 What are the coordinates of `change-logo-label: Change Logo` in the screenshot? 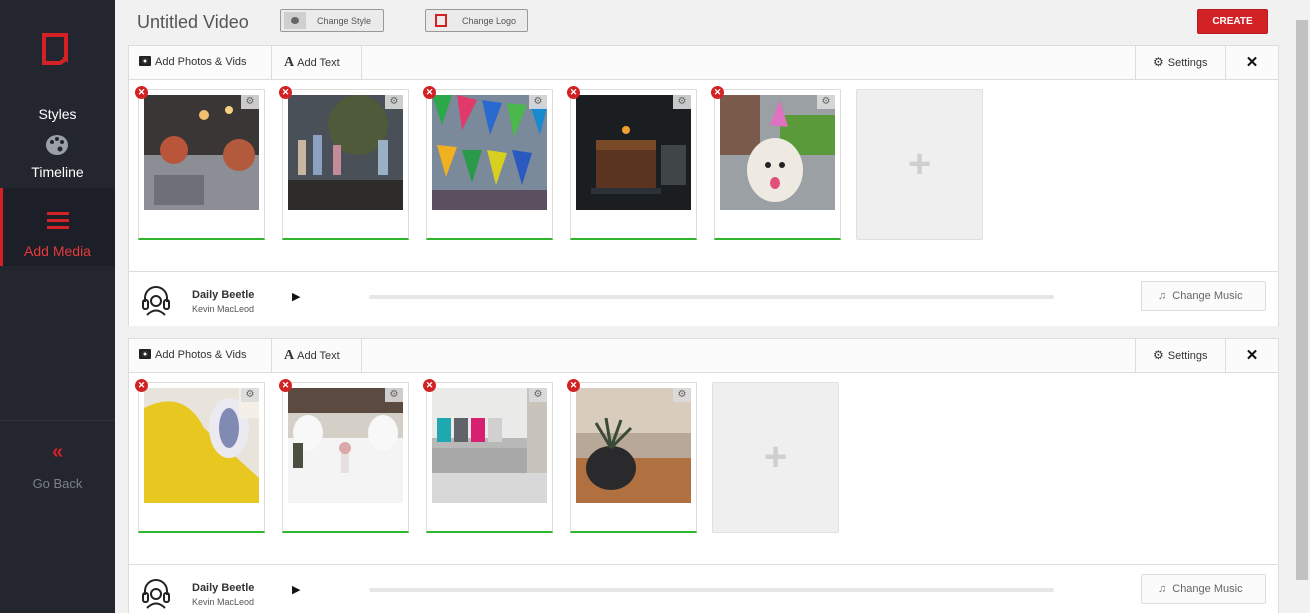 It's located at (489, 21).